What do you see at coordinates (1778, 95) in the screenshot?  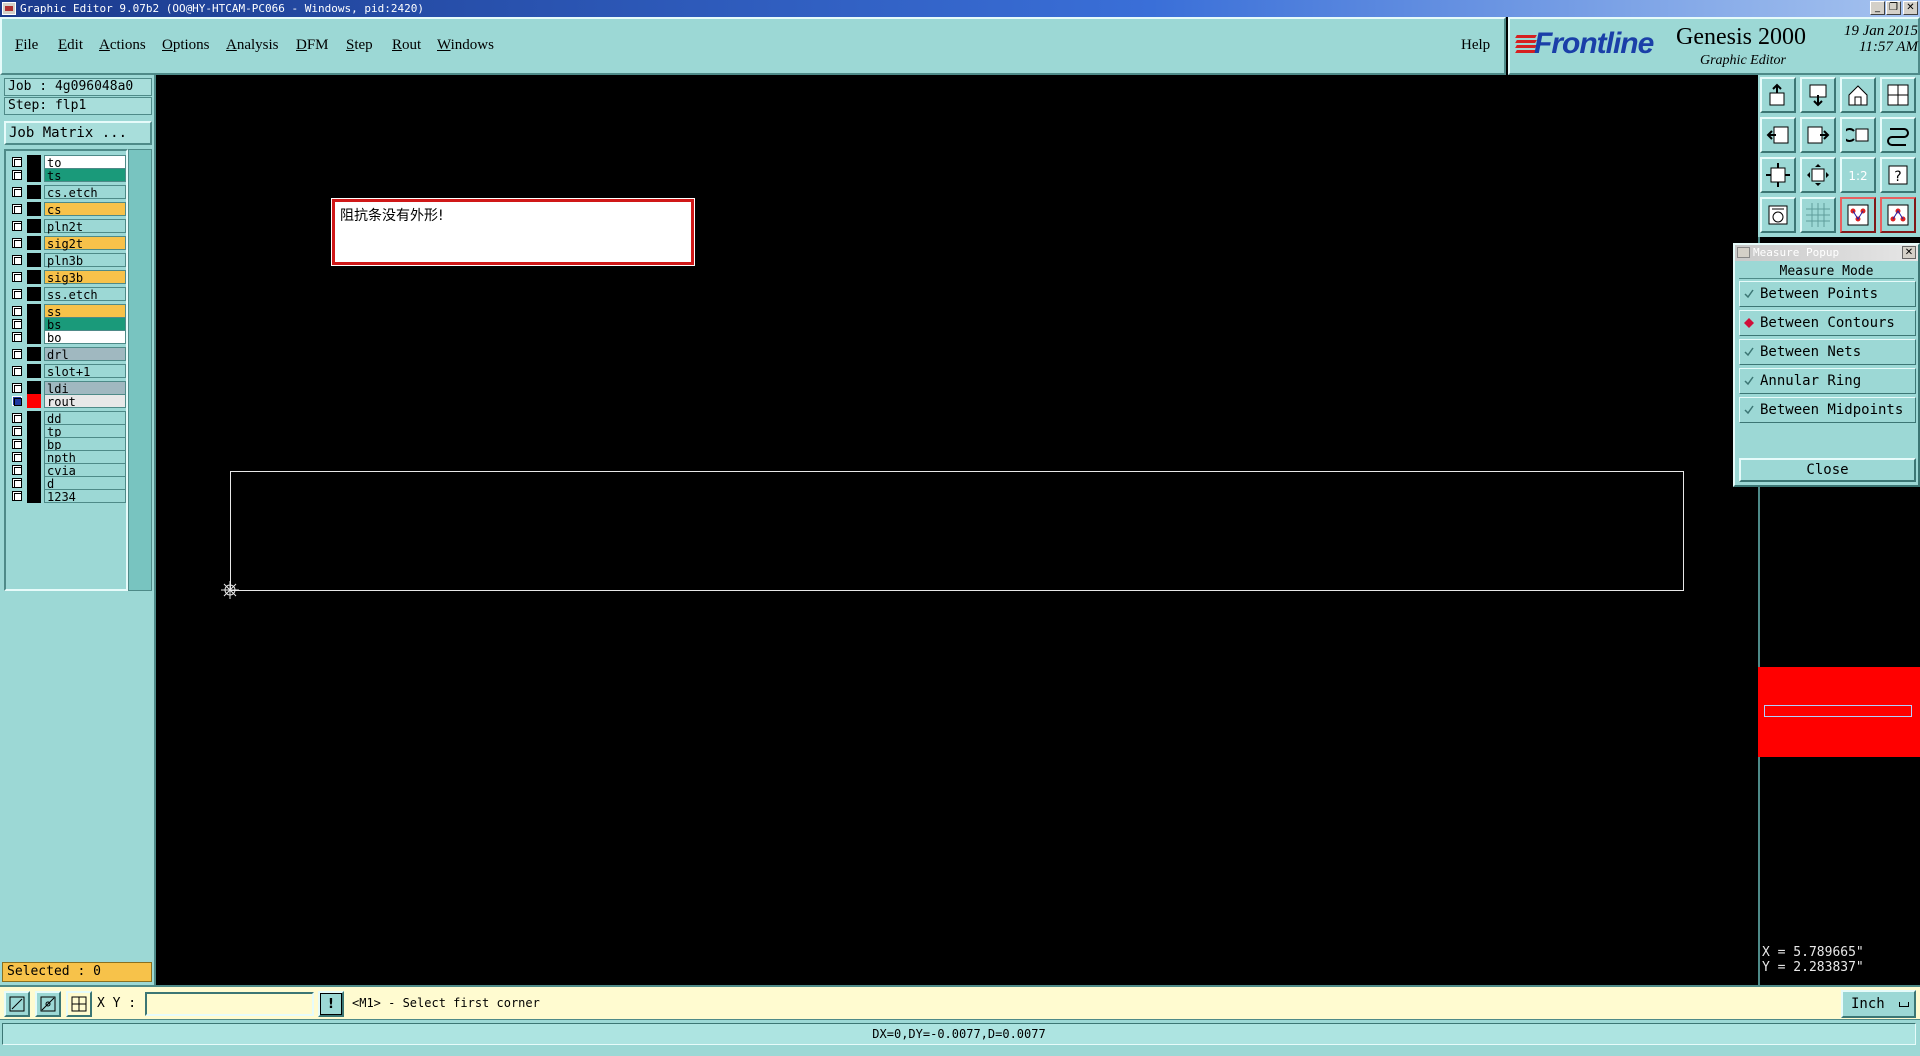 I see `zoom-in-button` at bounding box center [1778, 95].